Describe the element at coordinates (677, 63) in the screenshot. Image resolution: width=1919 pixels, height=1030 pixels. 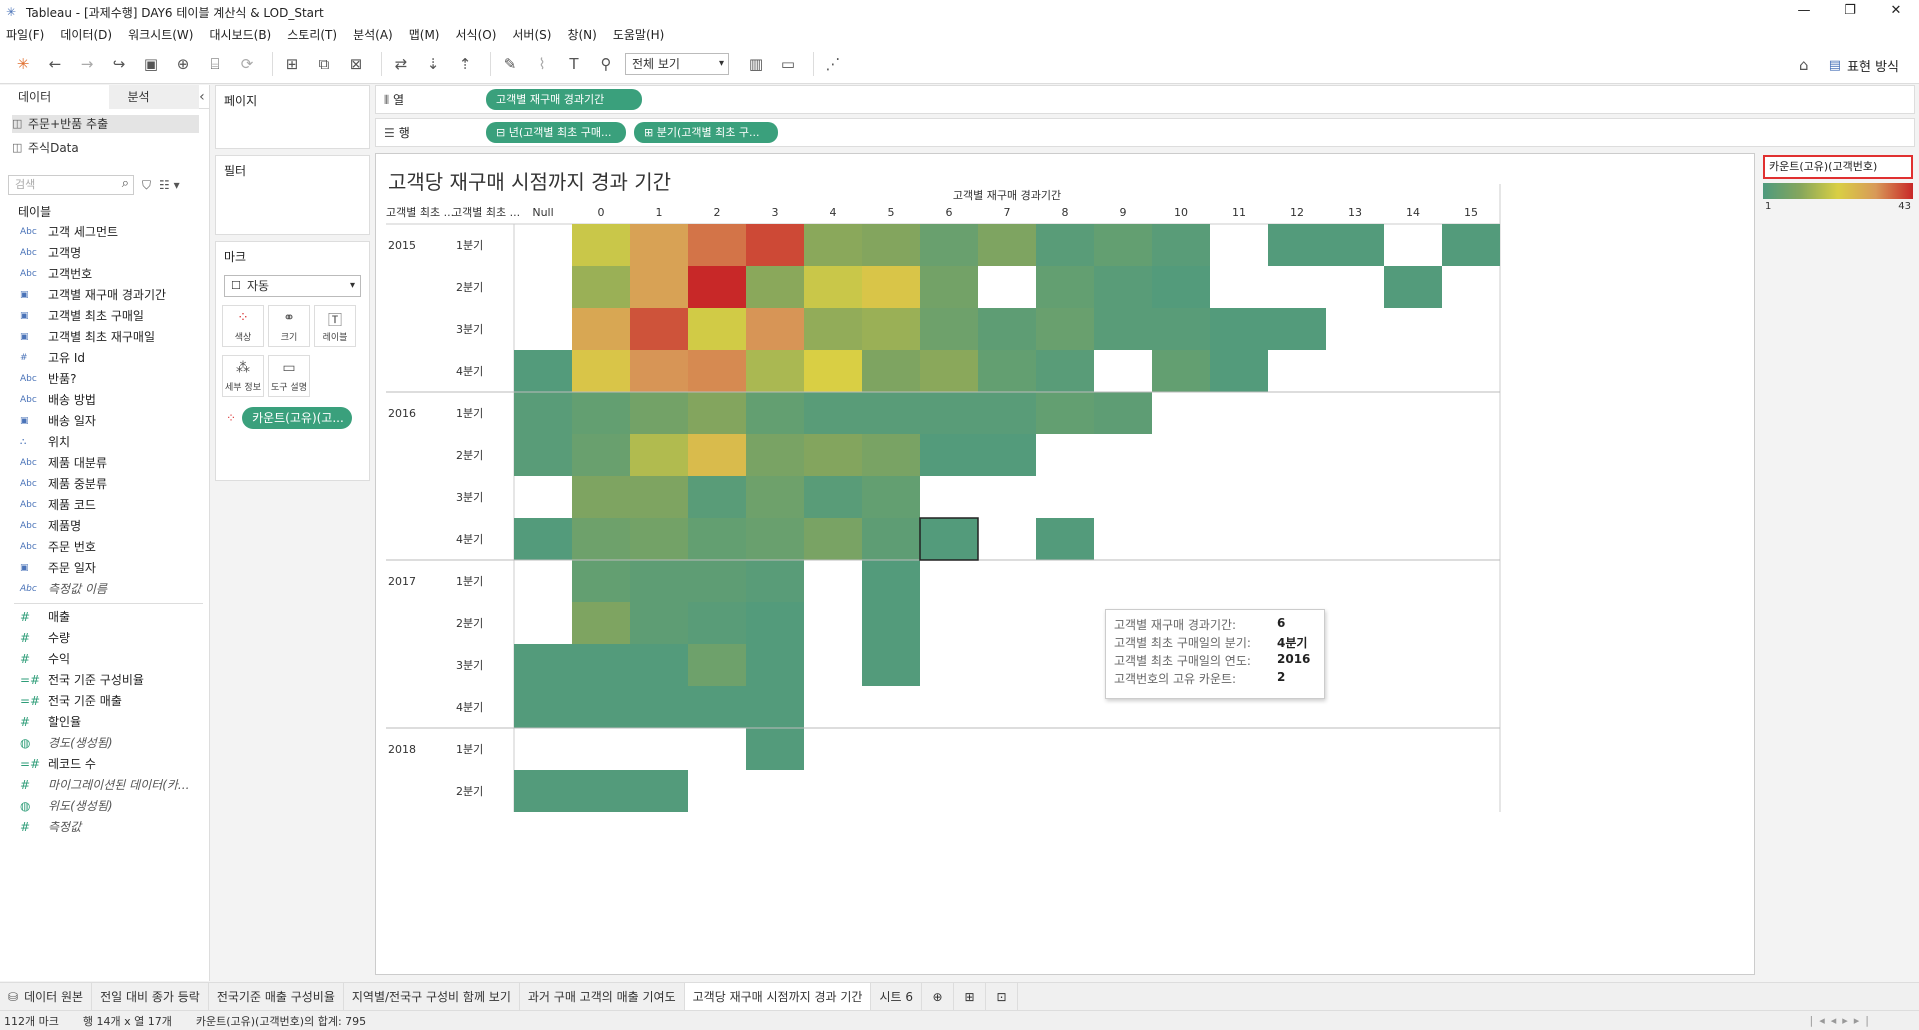
I see `view-size-select: 전체 보기` at that location.